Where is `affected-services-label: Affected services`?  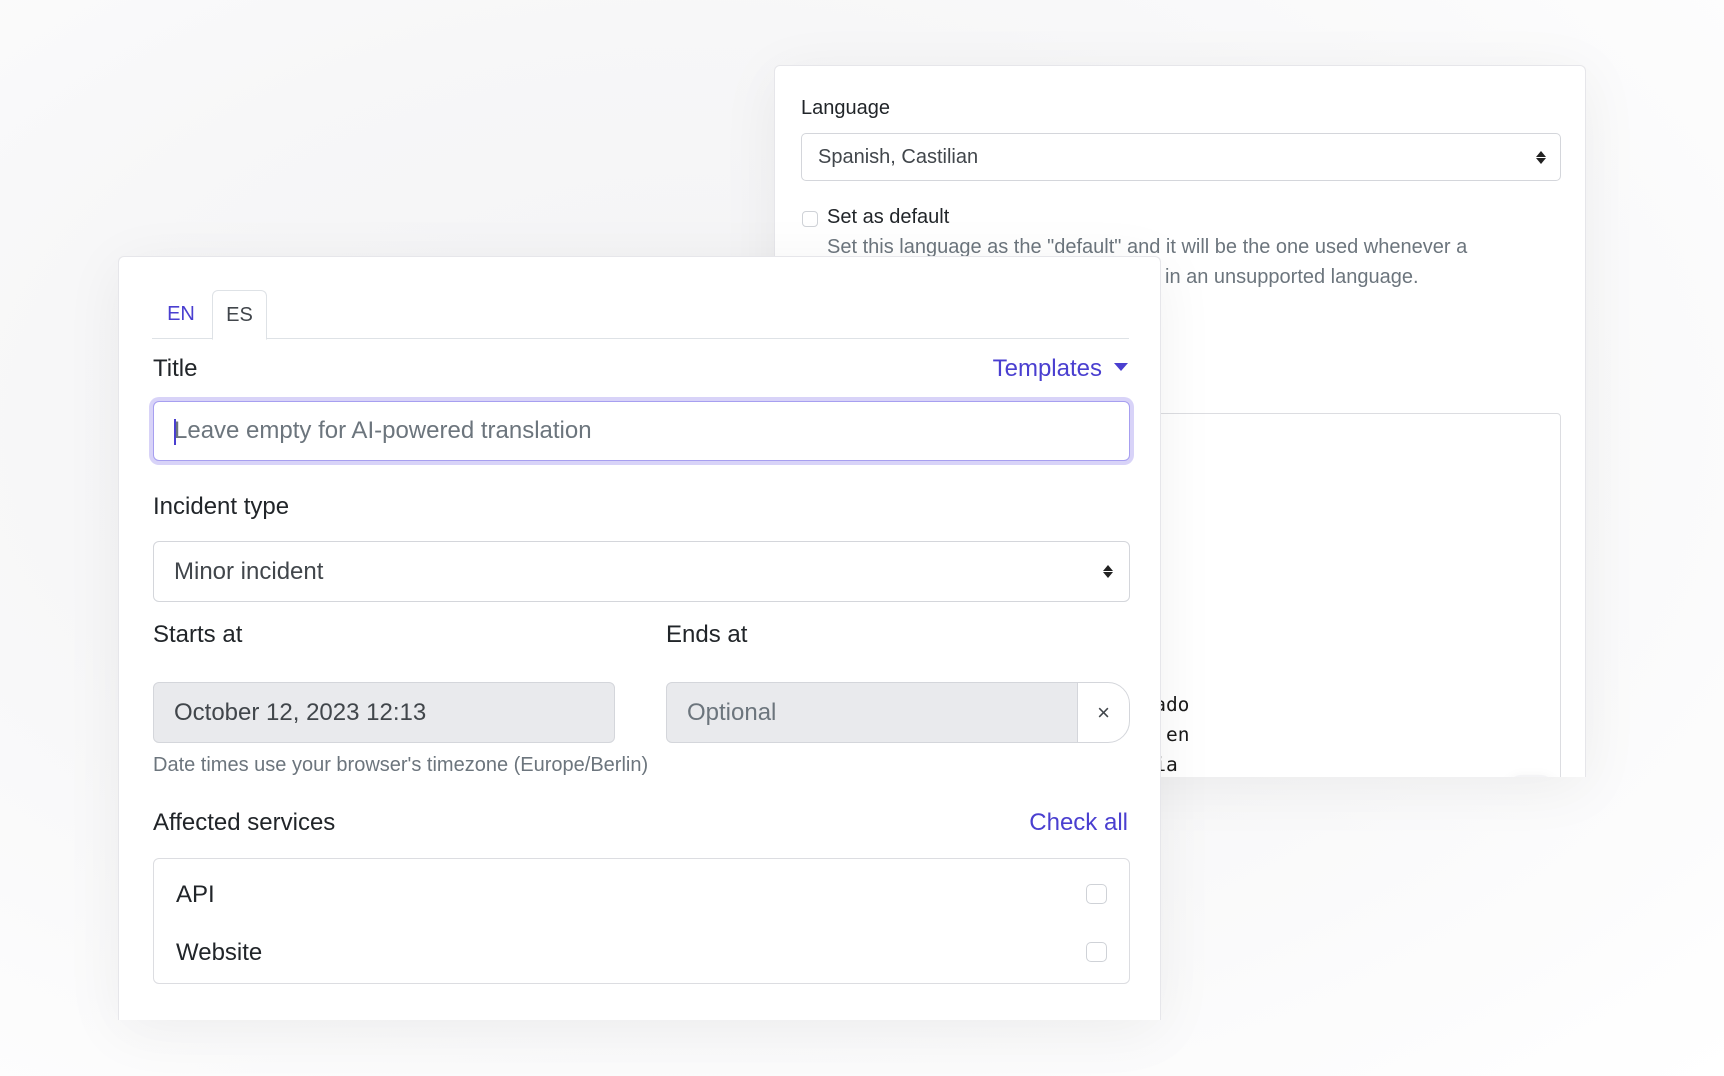
affected-services-label: Affected services is located at coordinates (244, 822).